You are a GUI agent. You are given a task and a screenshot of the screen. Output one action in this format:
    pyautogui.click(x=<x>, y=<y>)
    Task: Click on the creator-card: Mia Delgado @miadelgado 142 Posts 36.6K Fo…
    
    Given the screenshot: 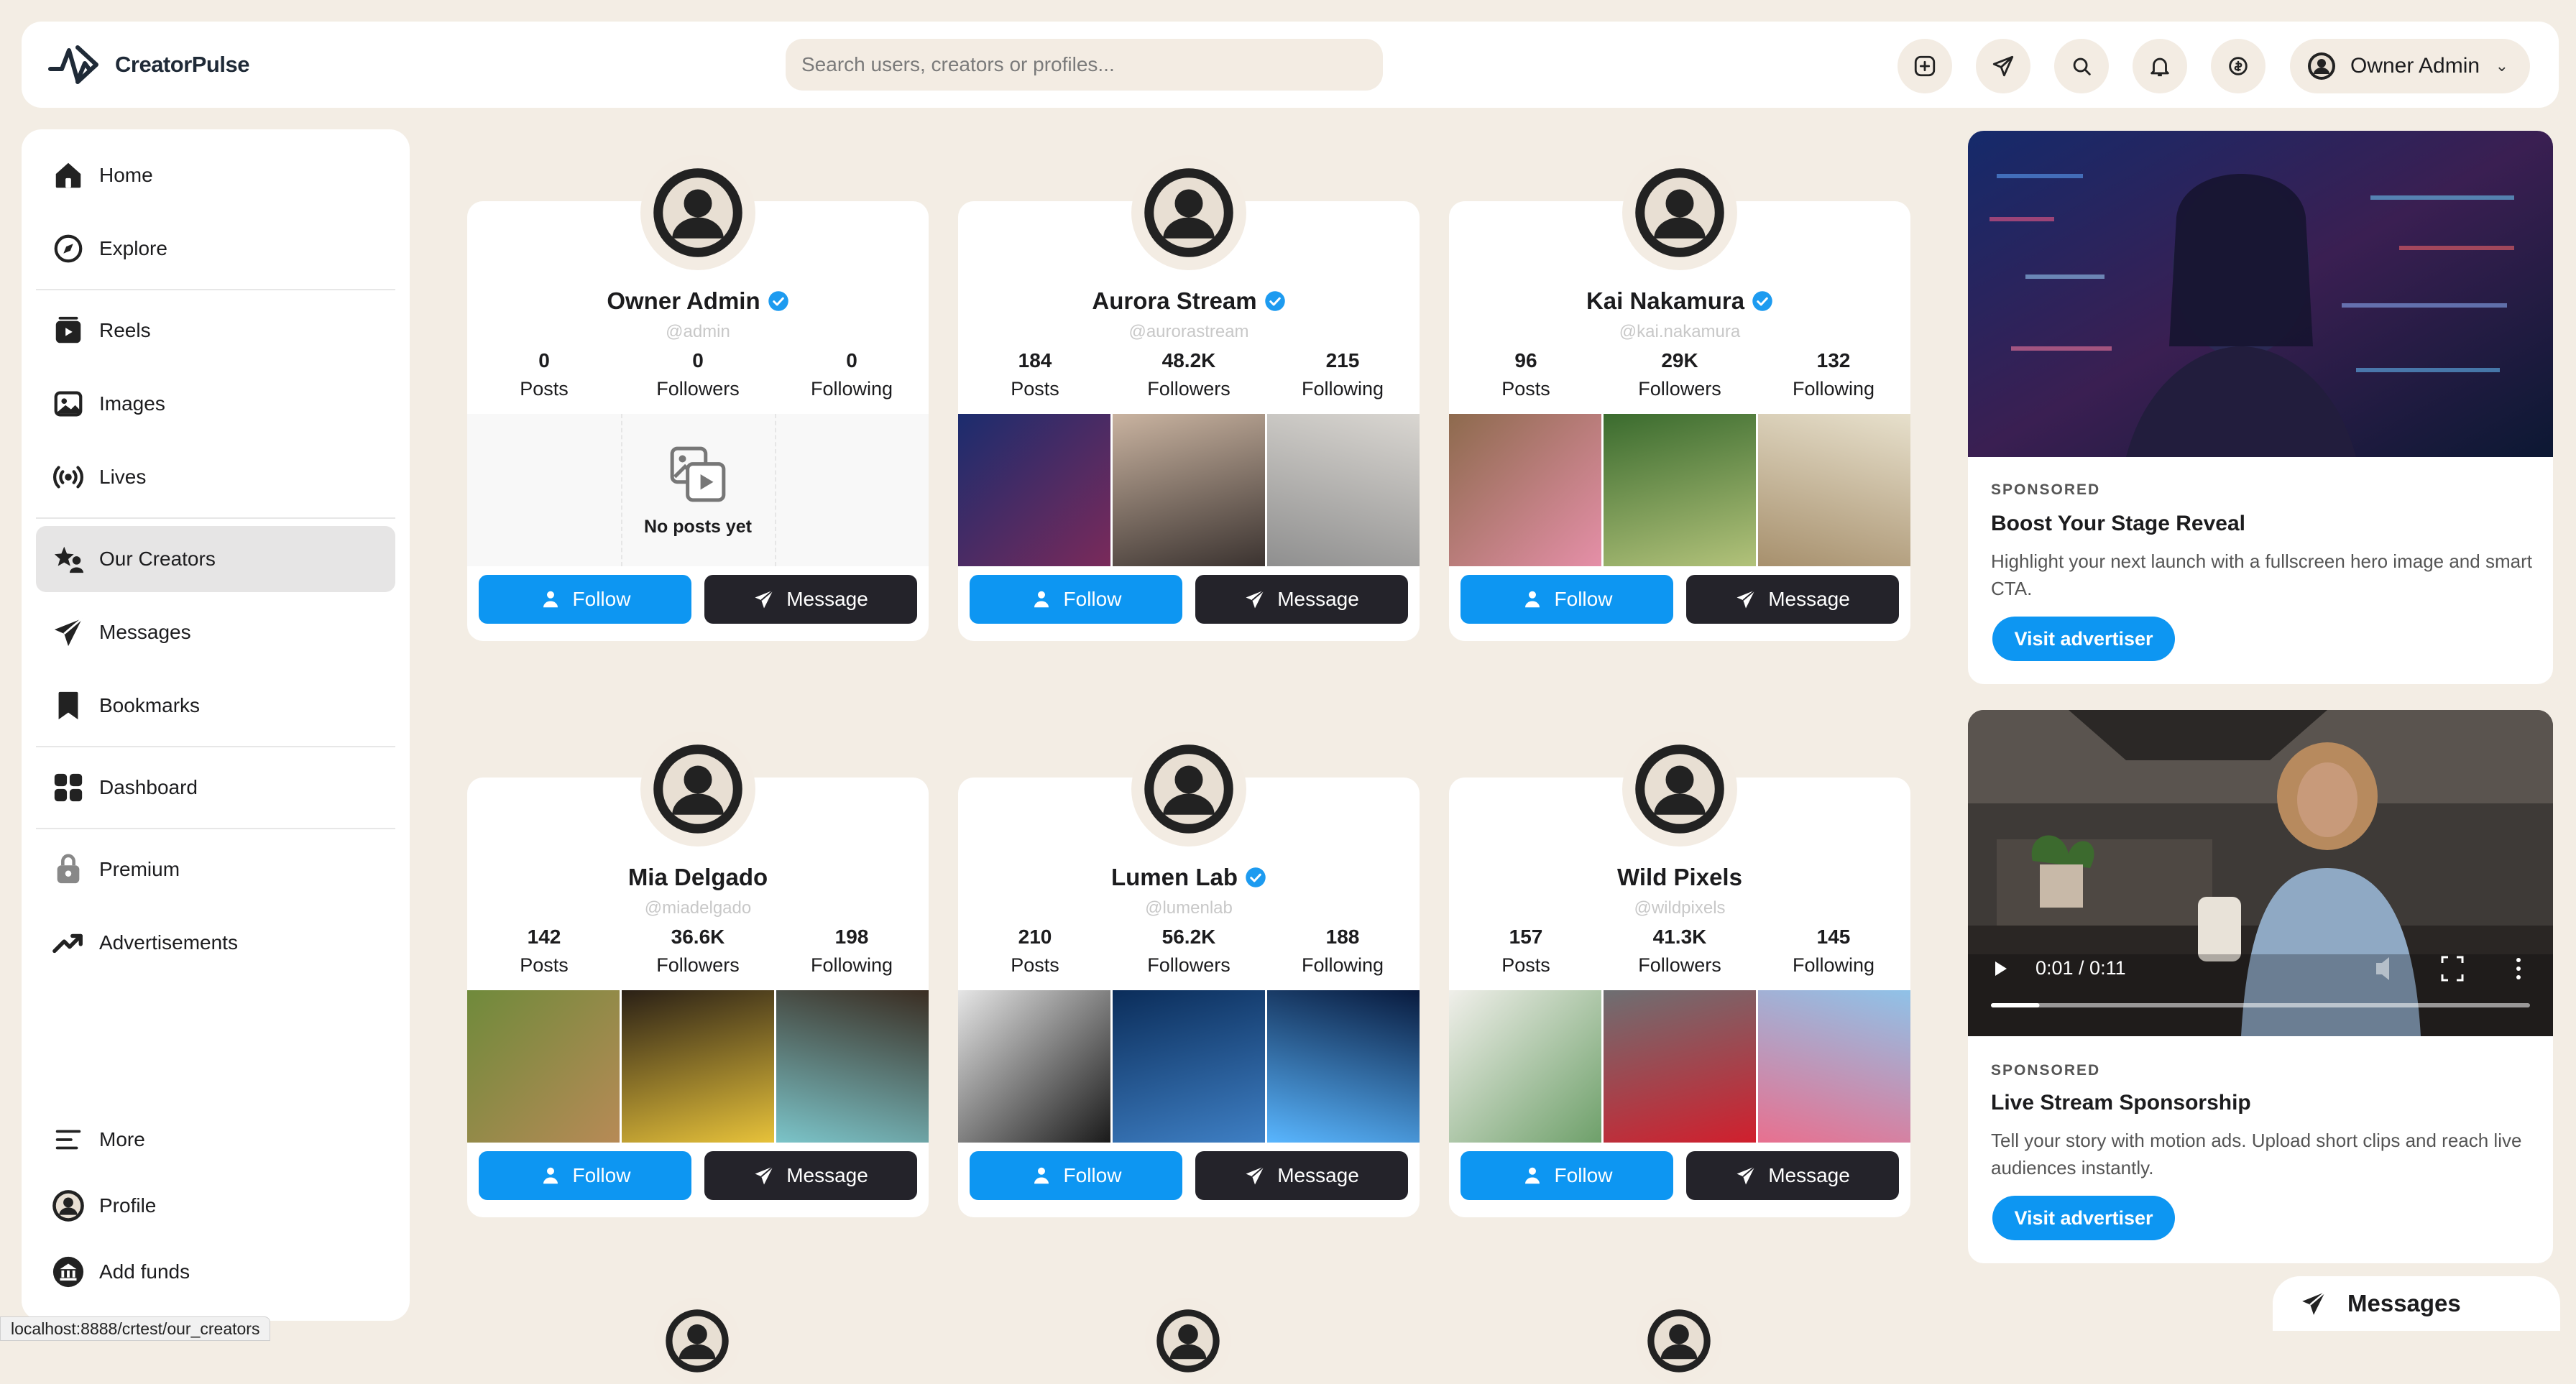 What is the action you would take?
    pyautogui.click(x=698, y=975)
    